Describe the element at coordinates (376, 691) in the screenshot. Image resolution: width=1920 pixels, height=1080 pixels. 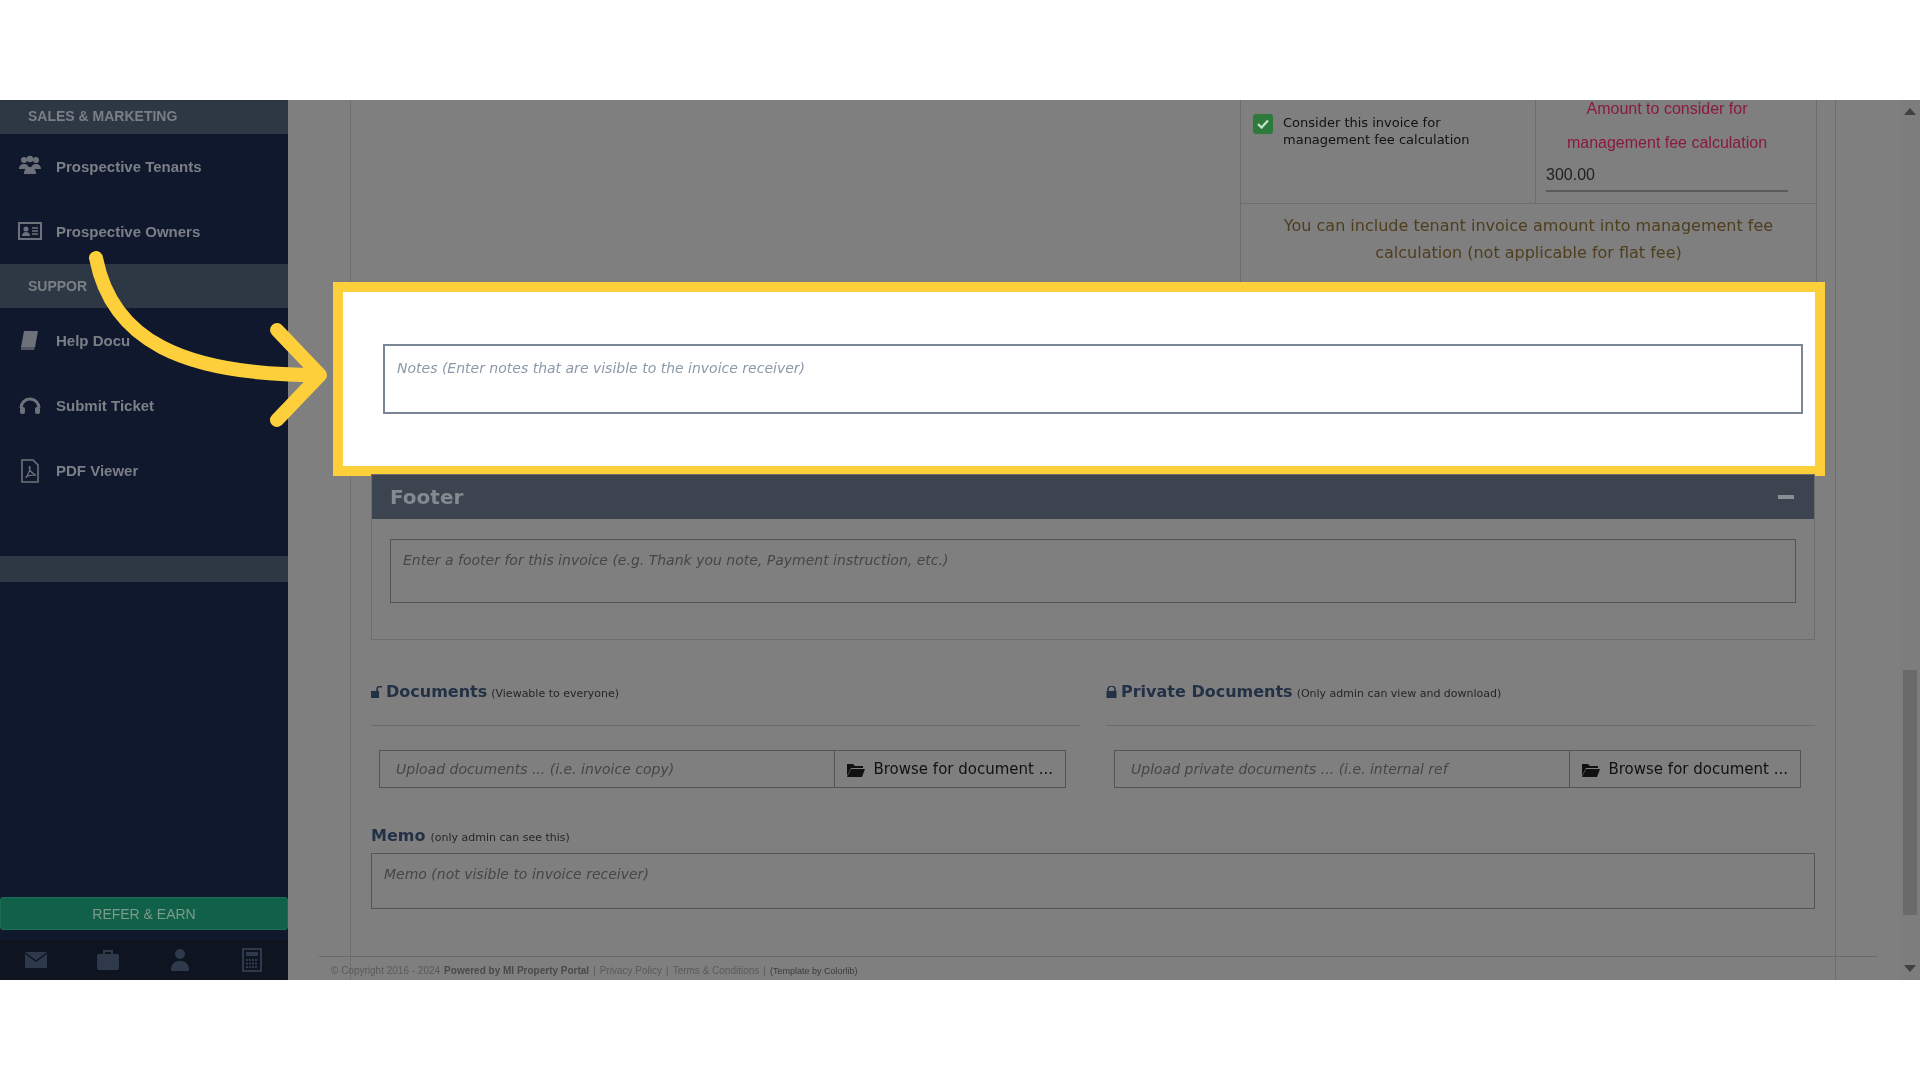
I see `unlocked-lock-icon` at that location.